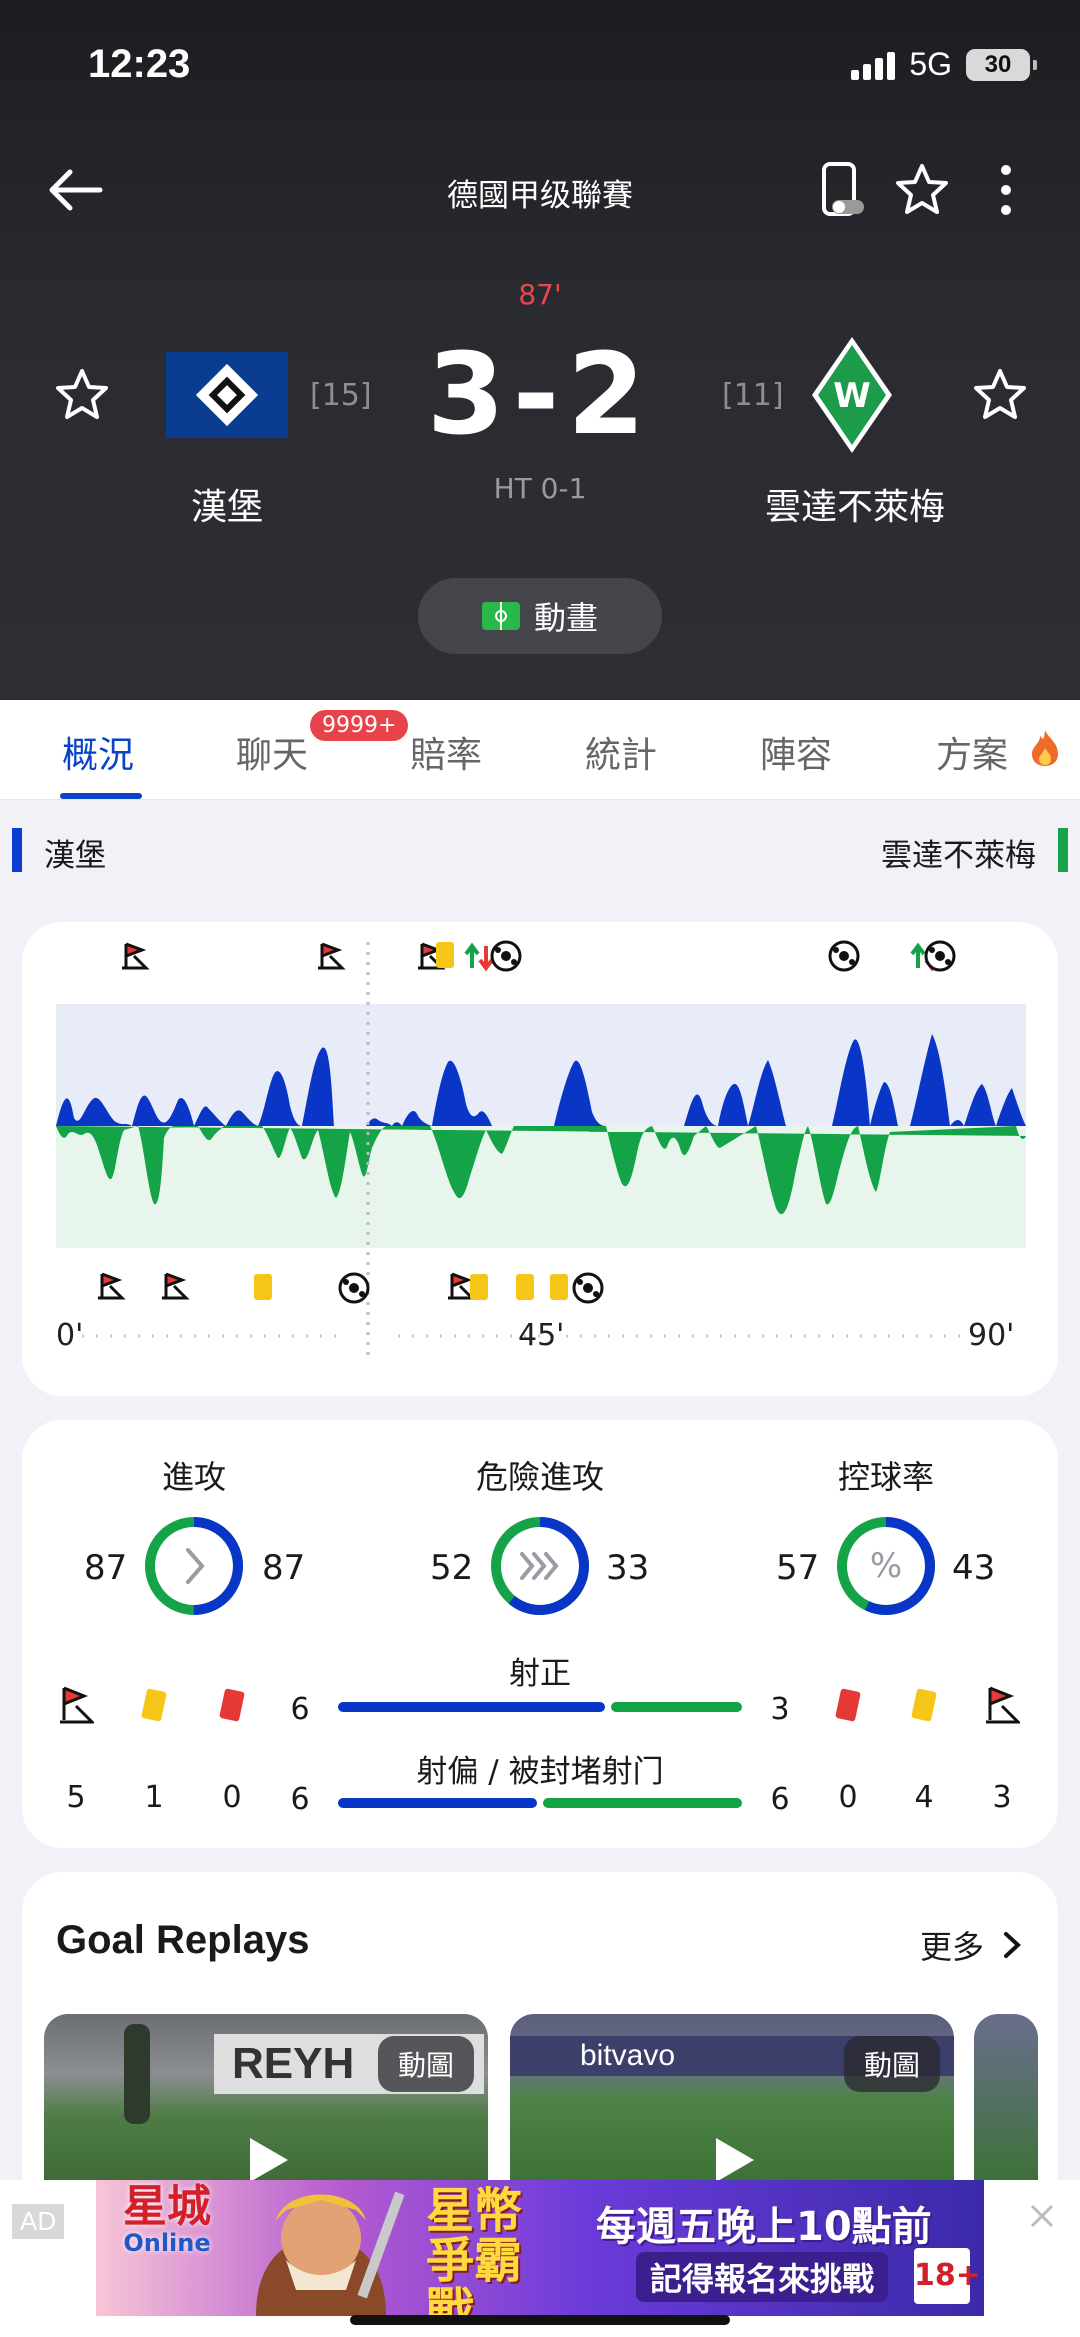  What do you see at coordinates (479, 957) in the screenshot?
I see `home-event-substitution` at bounding box center [479, 957].